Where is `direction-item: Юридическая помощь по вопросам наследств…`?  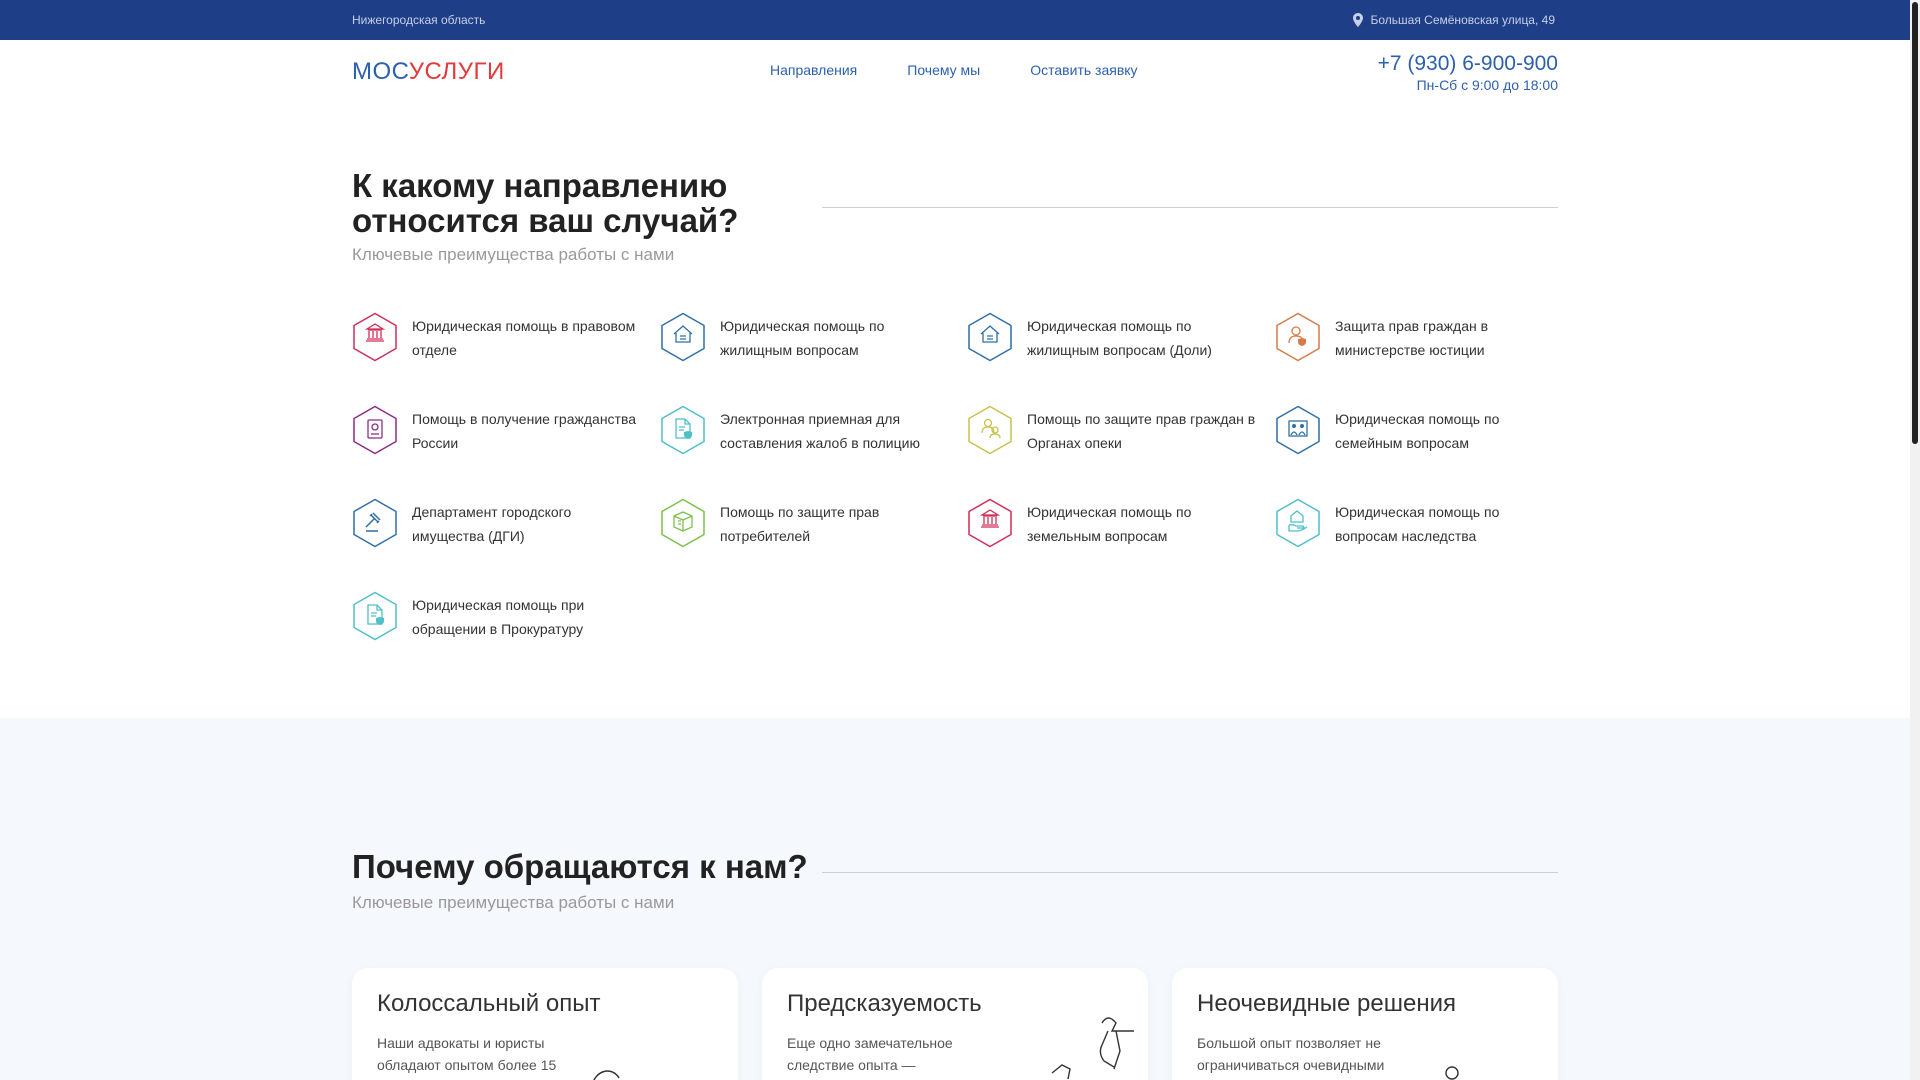
direction-item: Юридическая помощь по вопросам наследств… is located at coordinates (1420, 528).